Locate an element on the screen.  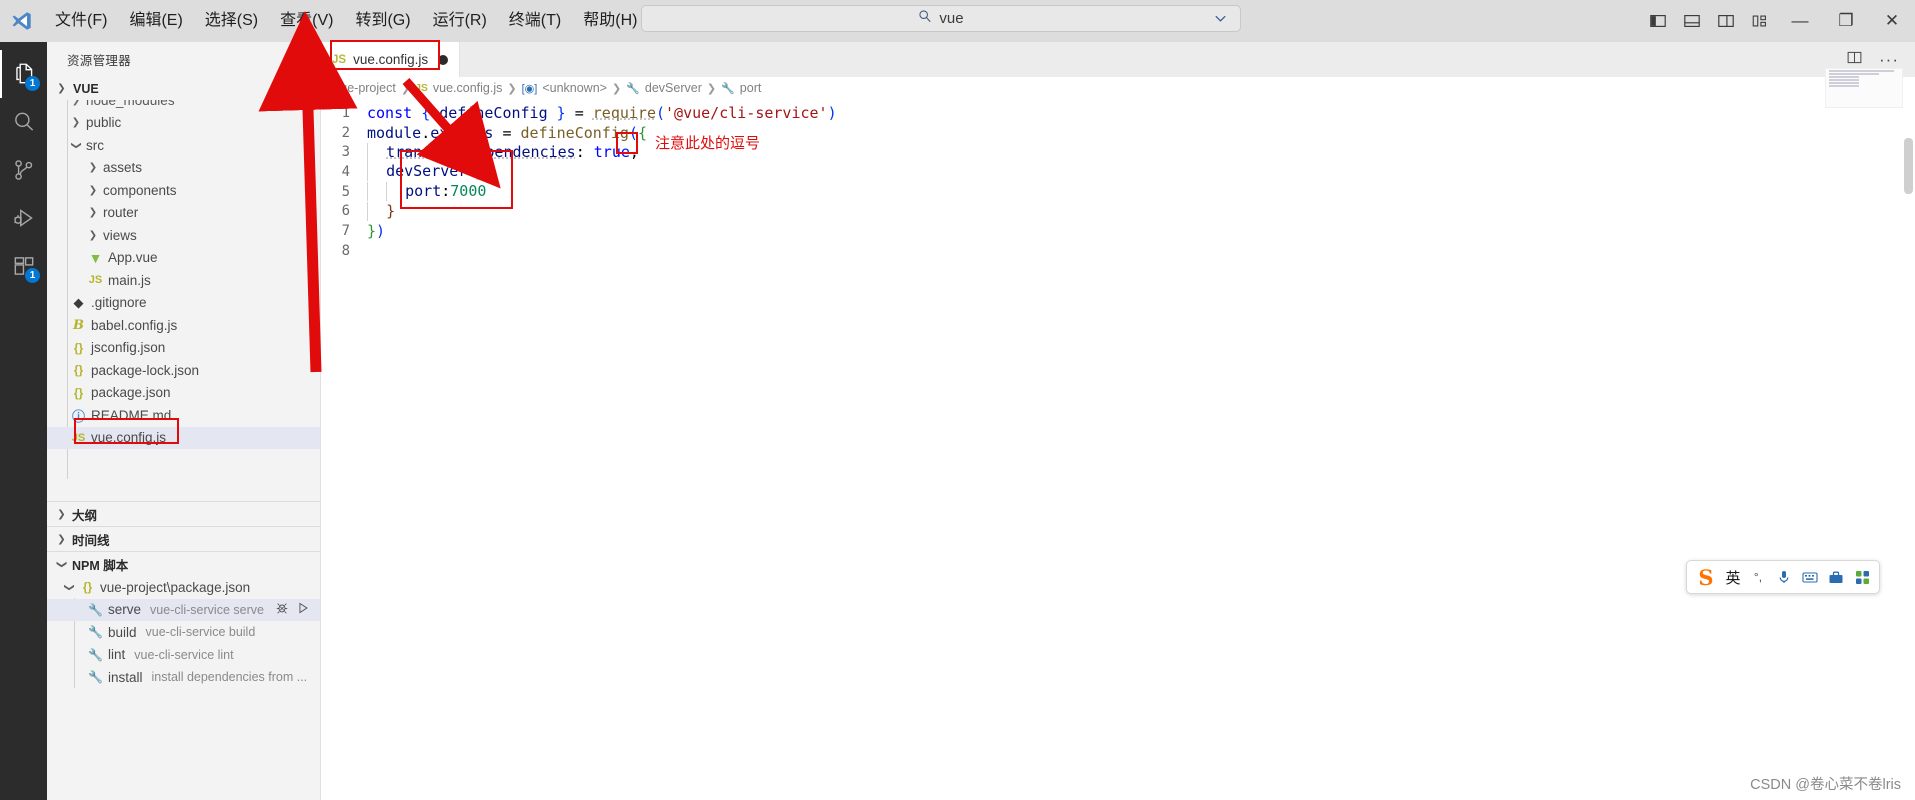
tree-item-src: ❯ src is located at coordinates (183, 145).